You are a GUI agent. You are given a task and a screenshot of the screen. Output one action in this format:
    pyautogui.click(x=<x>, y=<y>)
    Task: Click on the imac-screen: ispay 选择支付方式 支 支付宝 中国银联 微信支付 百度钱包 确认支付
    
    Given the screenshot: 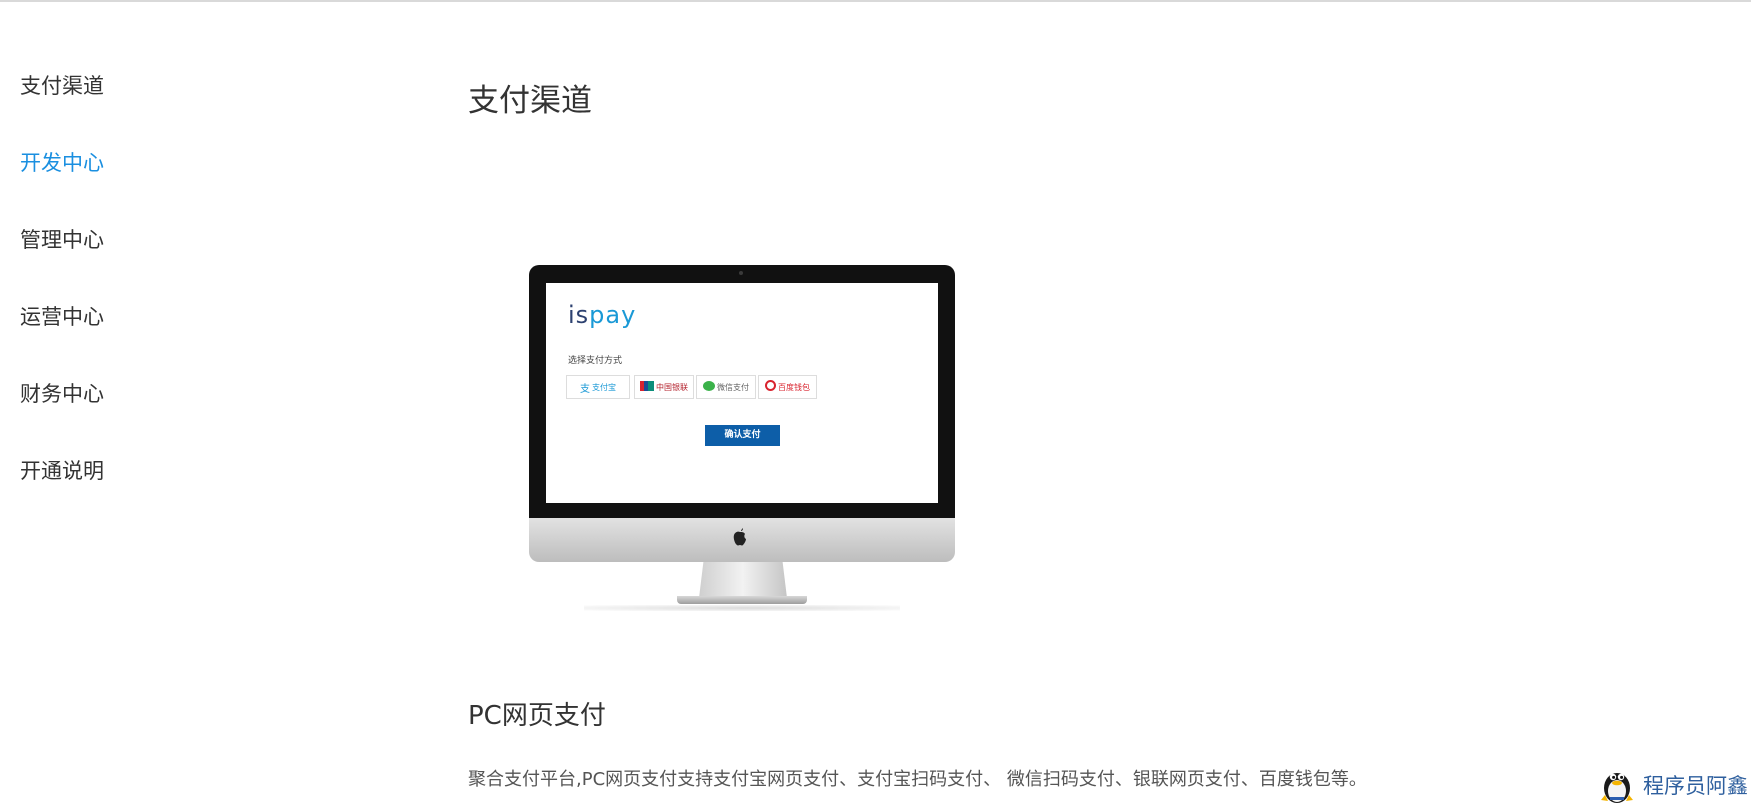 What is the action you would take?
    pyautogui.click(x=742, y=393)
    